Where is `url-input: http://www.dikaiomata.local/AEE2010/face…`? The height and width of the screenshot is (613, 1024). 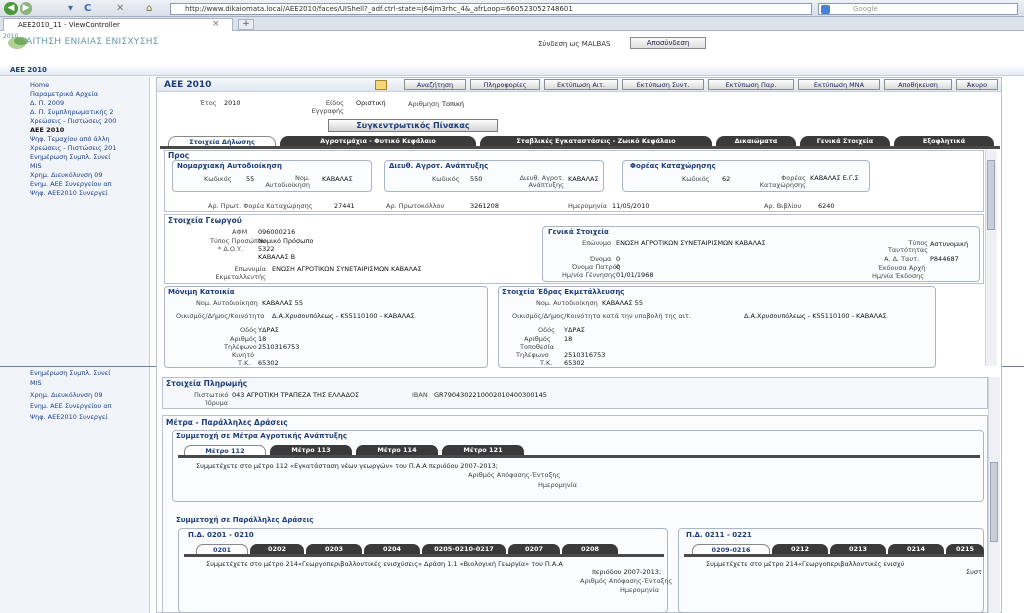
url-input: http://www.dikaiomata.local/AEE2010/face… is located at coordinates (491, 9).